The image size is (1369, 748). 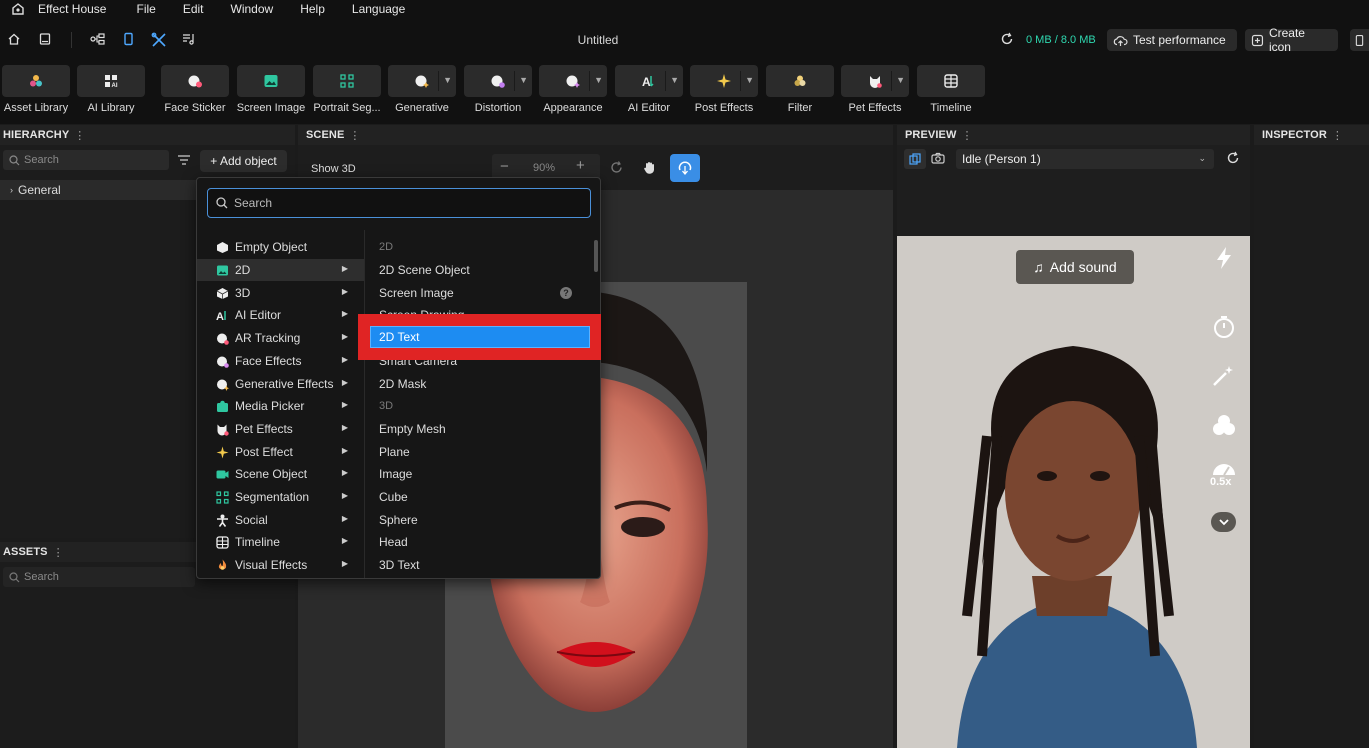 I want to click on submenu-section-3d: 3D, so click(x=386, y=406).